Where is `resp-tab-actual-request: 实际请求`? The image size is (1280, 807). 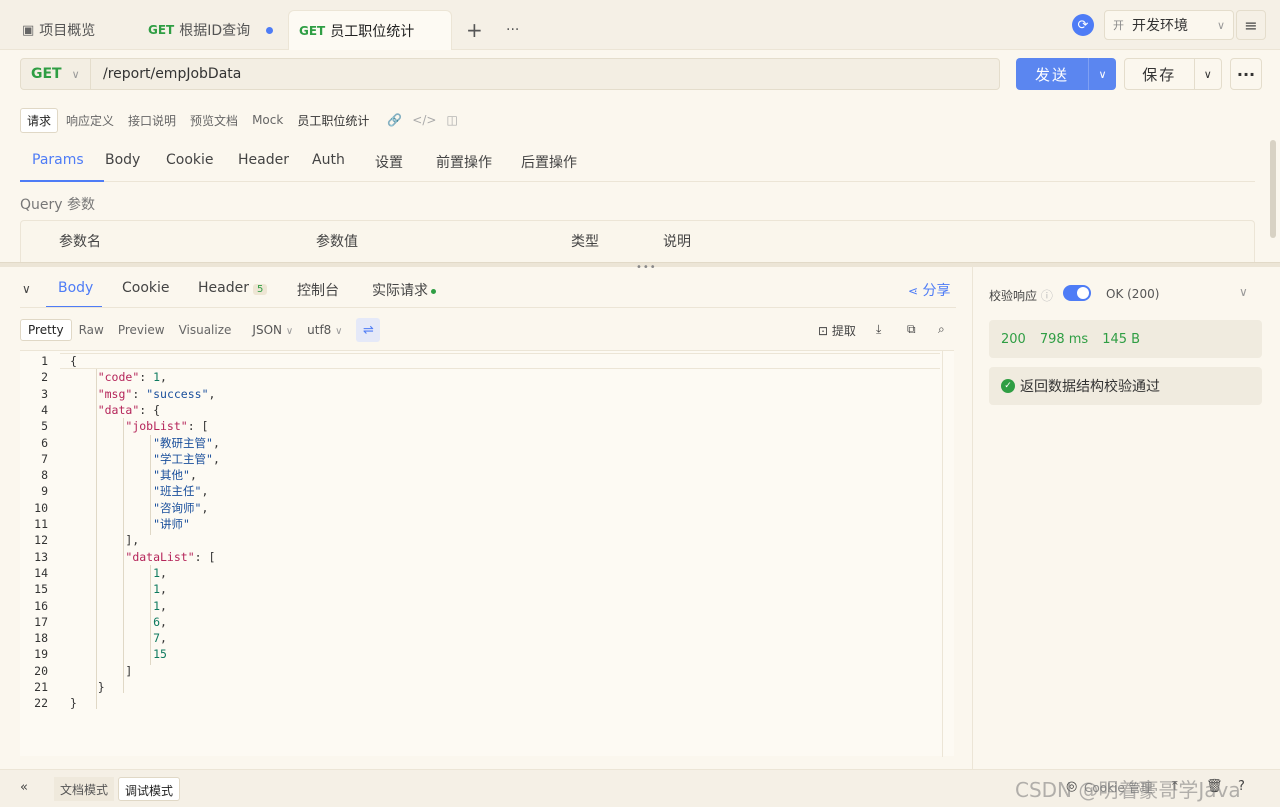
resp-tab-actual-request: 实际请求 is located at coordinates (404, 290).